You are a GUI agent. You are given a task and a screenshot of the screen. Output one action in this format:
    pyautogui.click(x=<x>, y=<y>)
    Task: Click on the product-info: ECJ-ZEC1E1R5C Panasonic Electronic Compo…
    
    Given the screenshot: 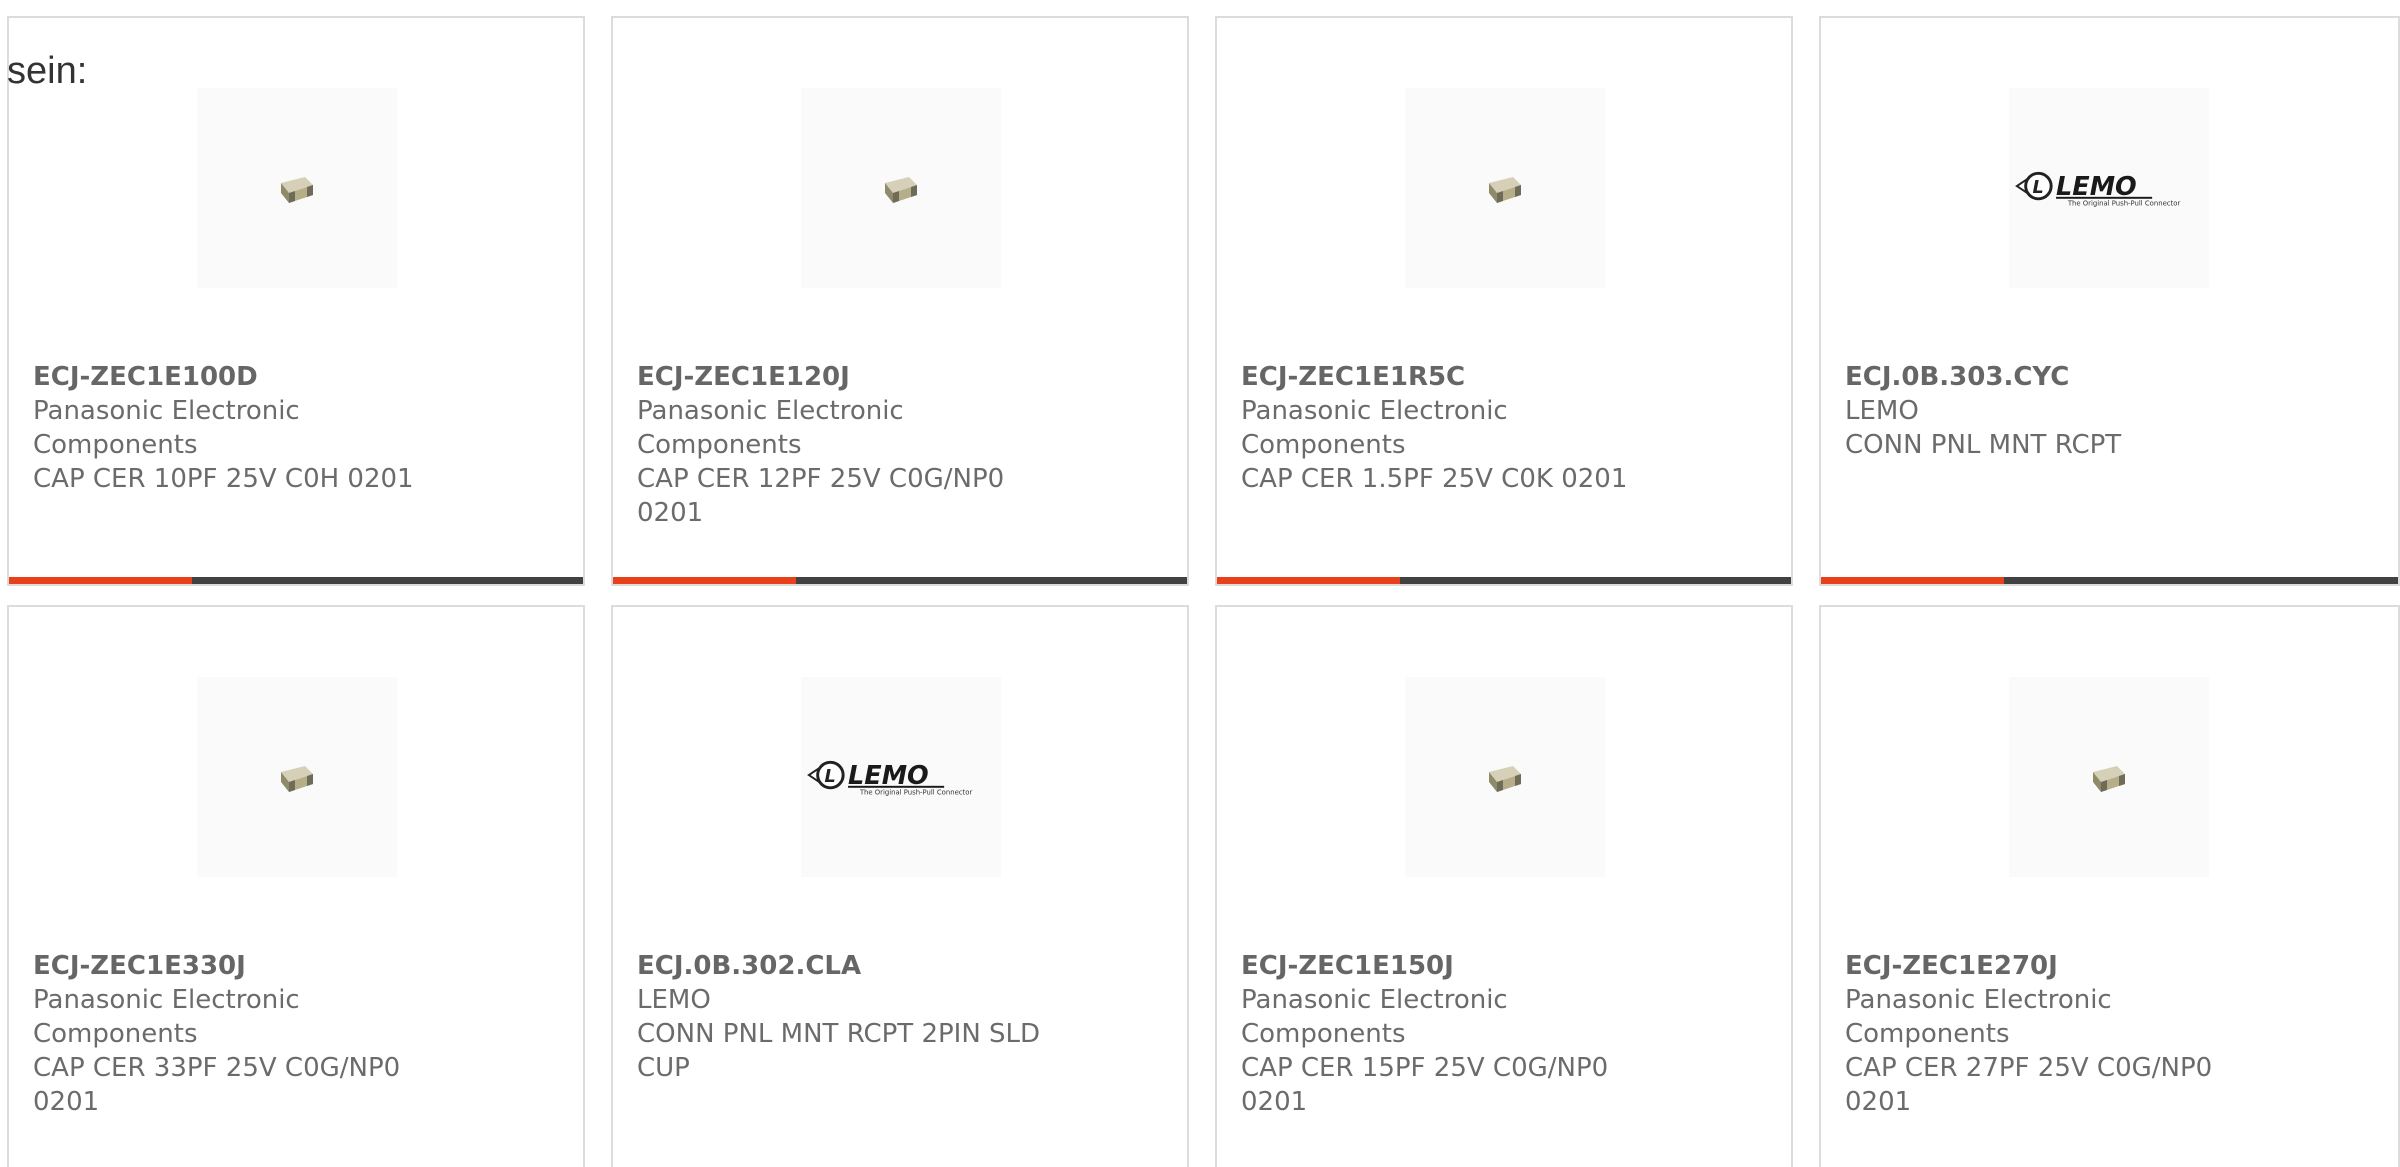 What is the action you would take?
    pyautogui.click(x=1456, y=428)
    